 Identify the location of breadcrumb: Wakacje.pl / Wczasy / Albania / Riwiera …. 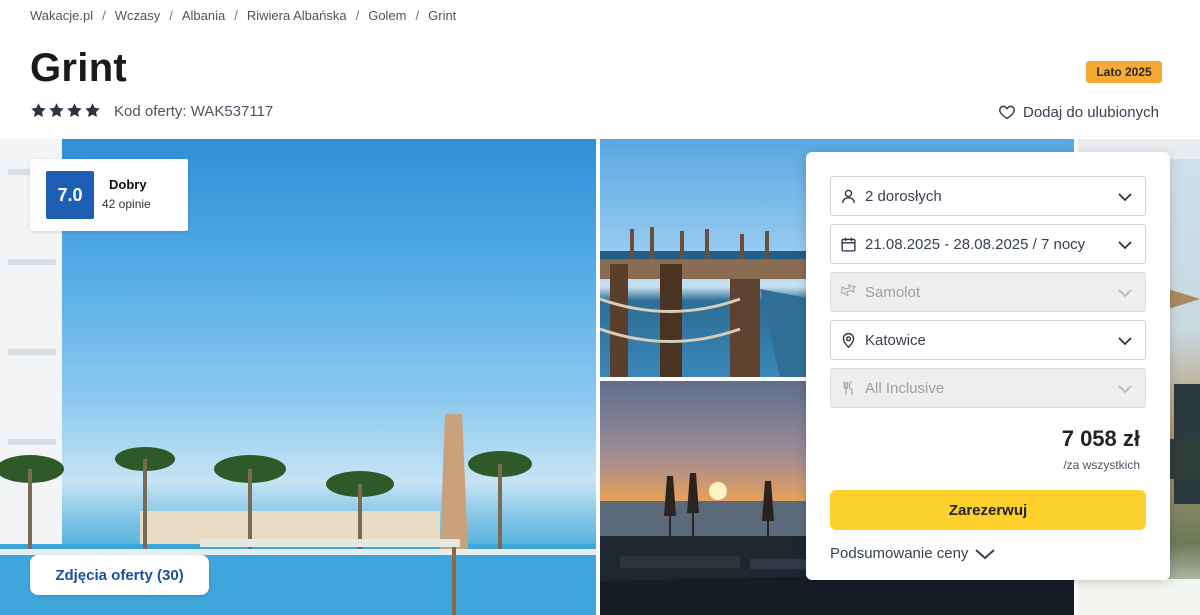
(243, 15).